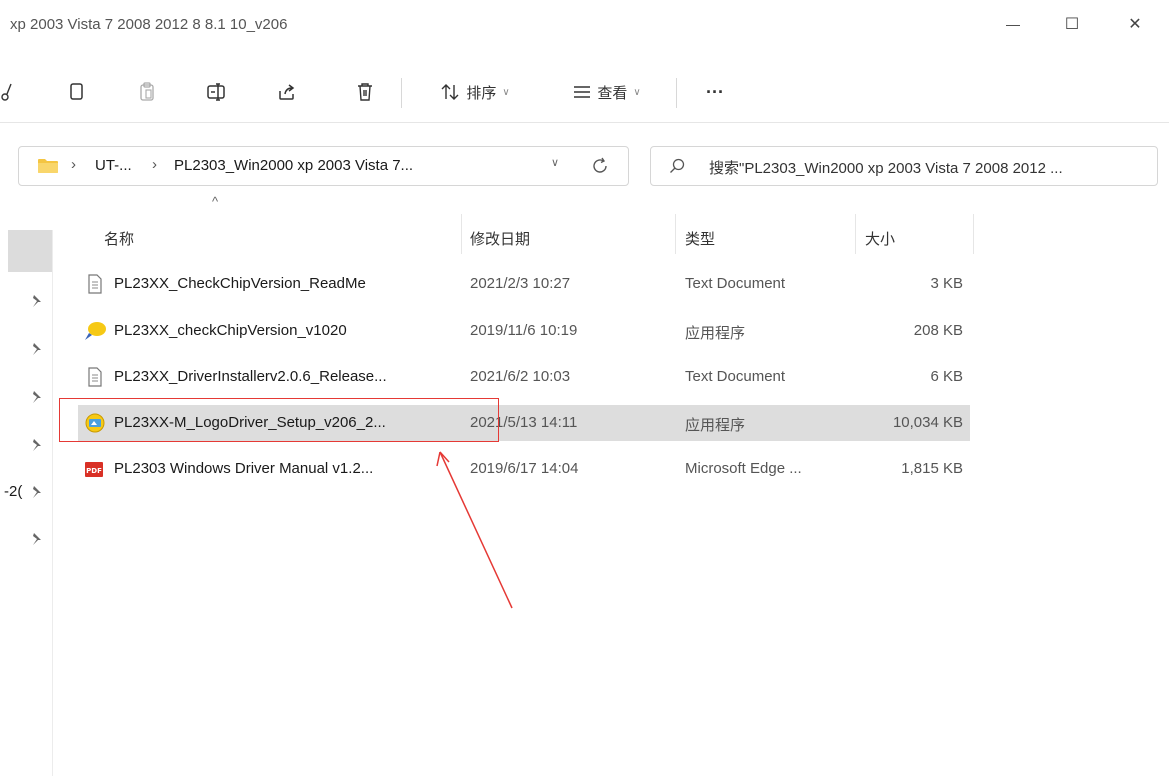 This screenshot has height=776, width=1169. I want to click on annotation-arrow, so click(474, 530).